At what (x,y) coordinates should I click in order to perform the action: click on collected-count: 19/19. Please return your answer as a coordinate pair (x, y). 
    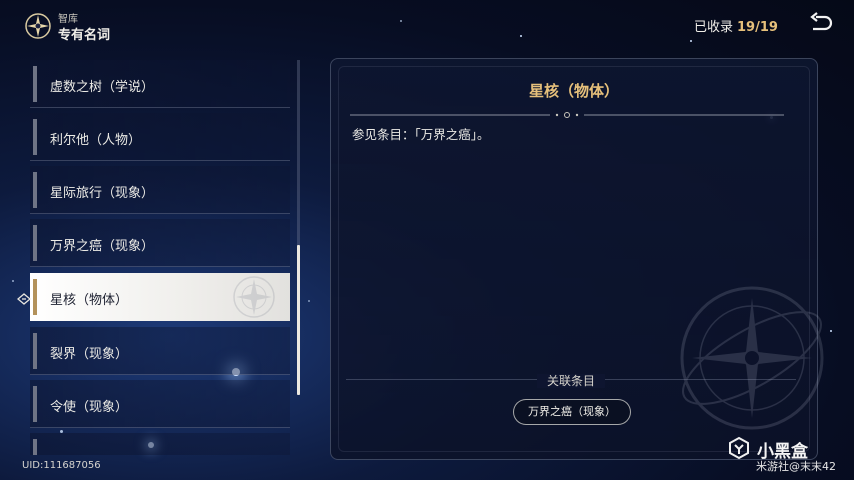
    Looking at the image, I should click on (757, 27).